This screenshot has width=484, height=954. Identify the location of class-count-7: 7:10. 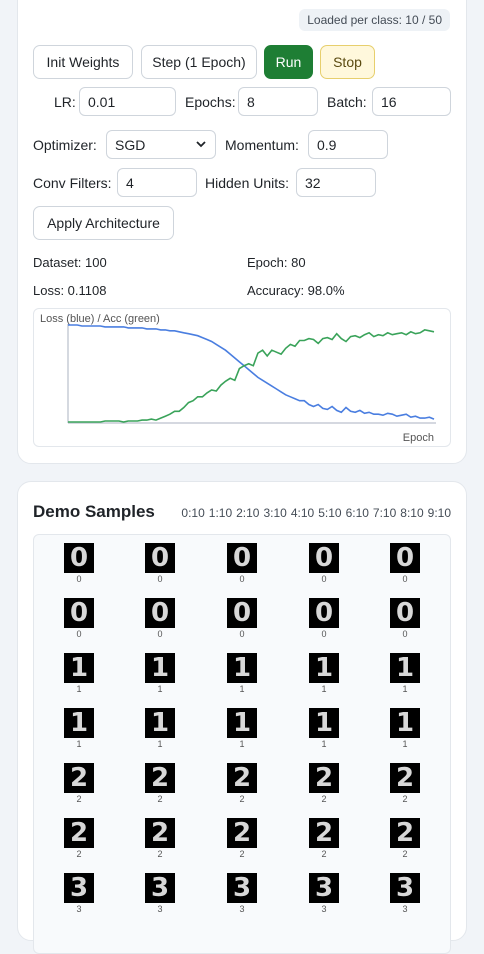
(384, 513).